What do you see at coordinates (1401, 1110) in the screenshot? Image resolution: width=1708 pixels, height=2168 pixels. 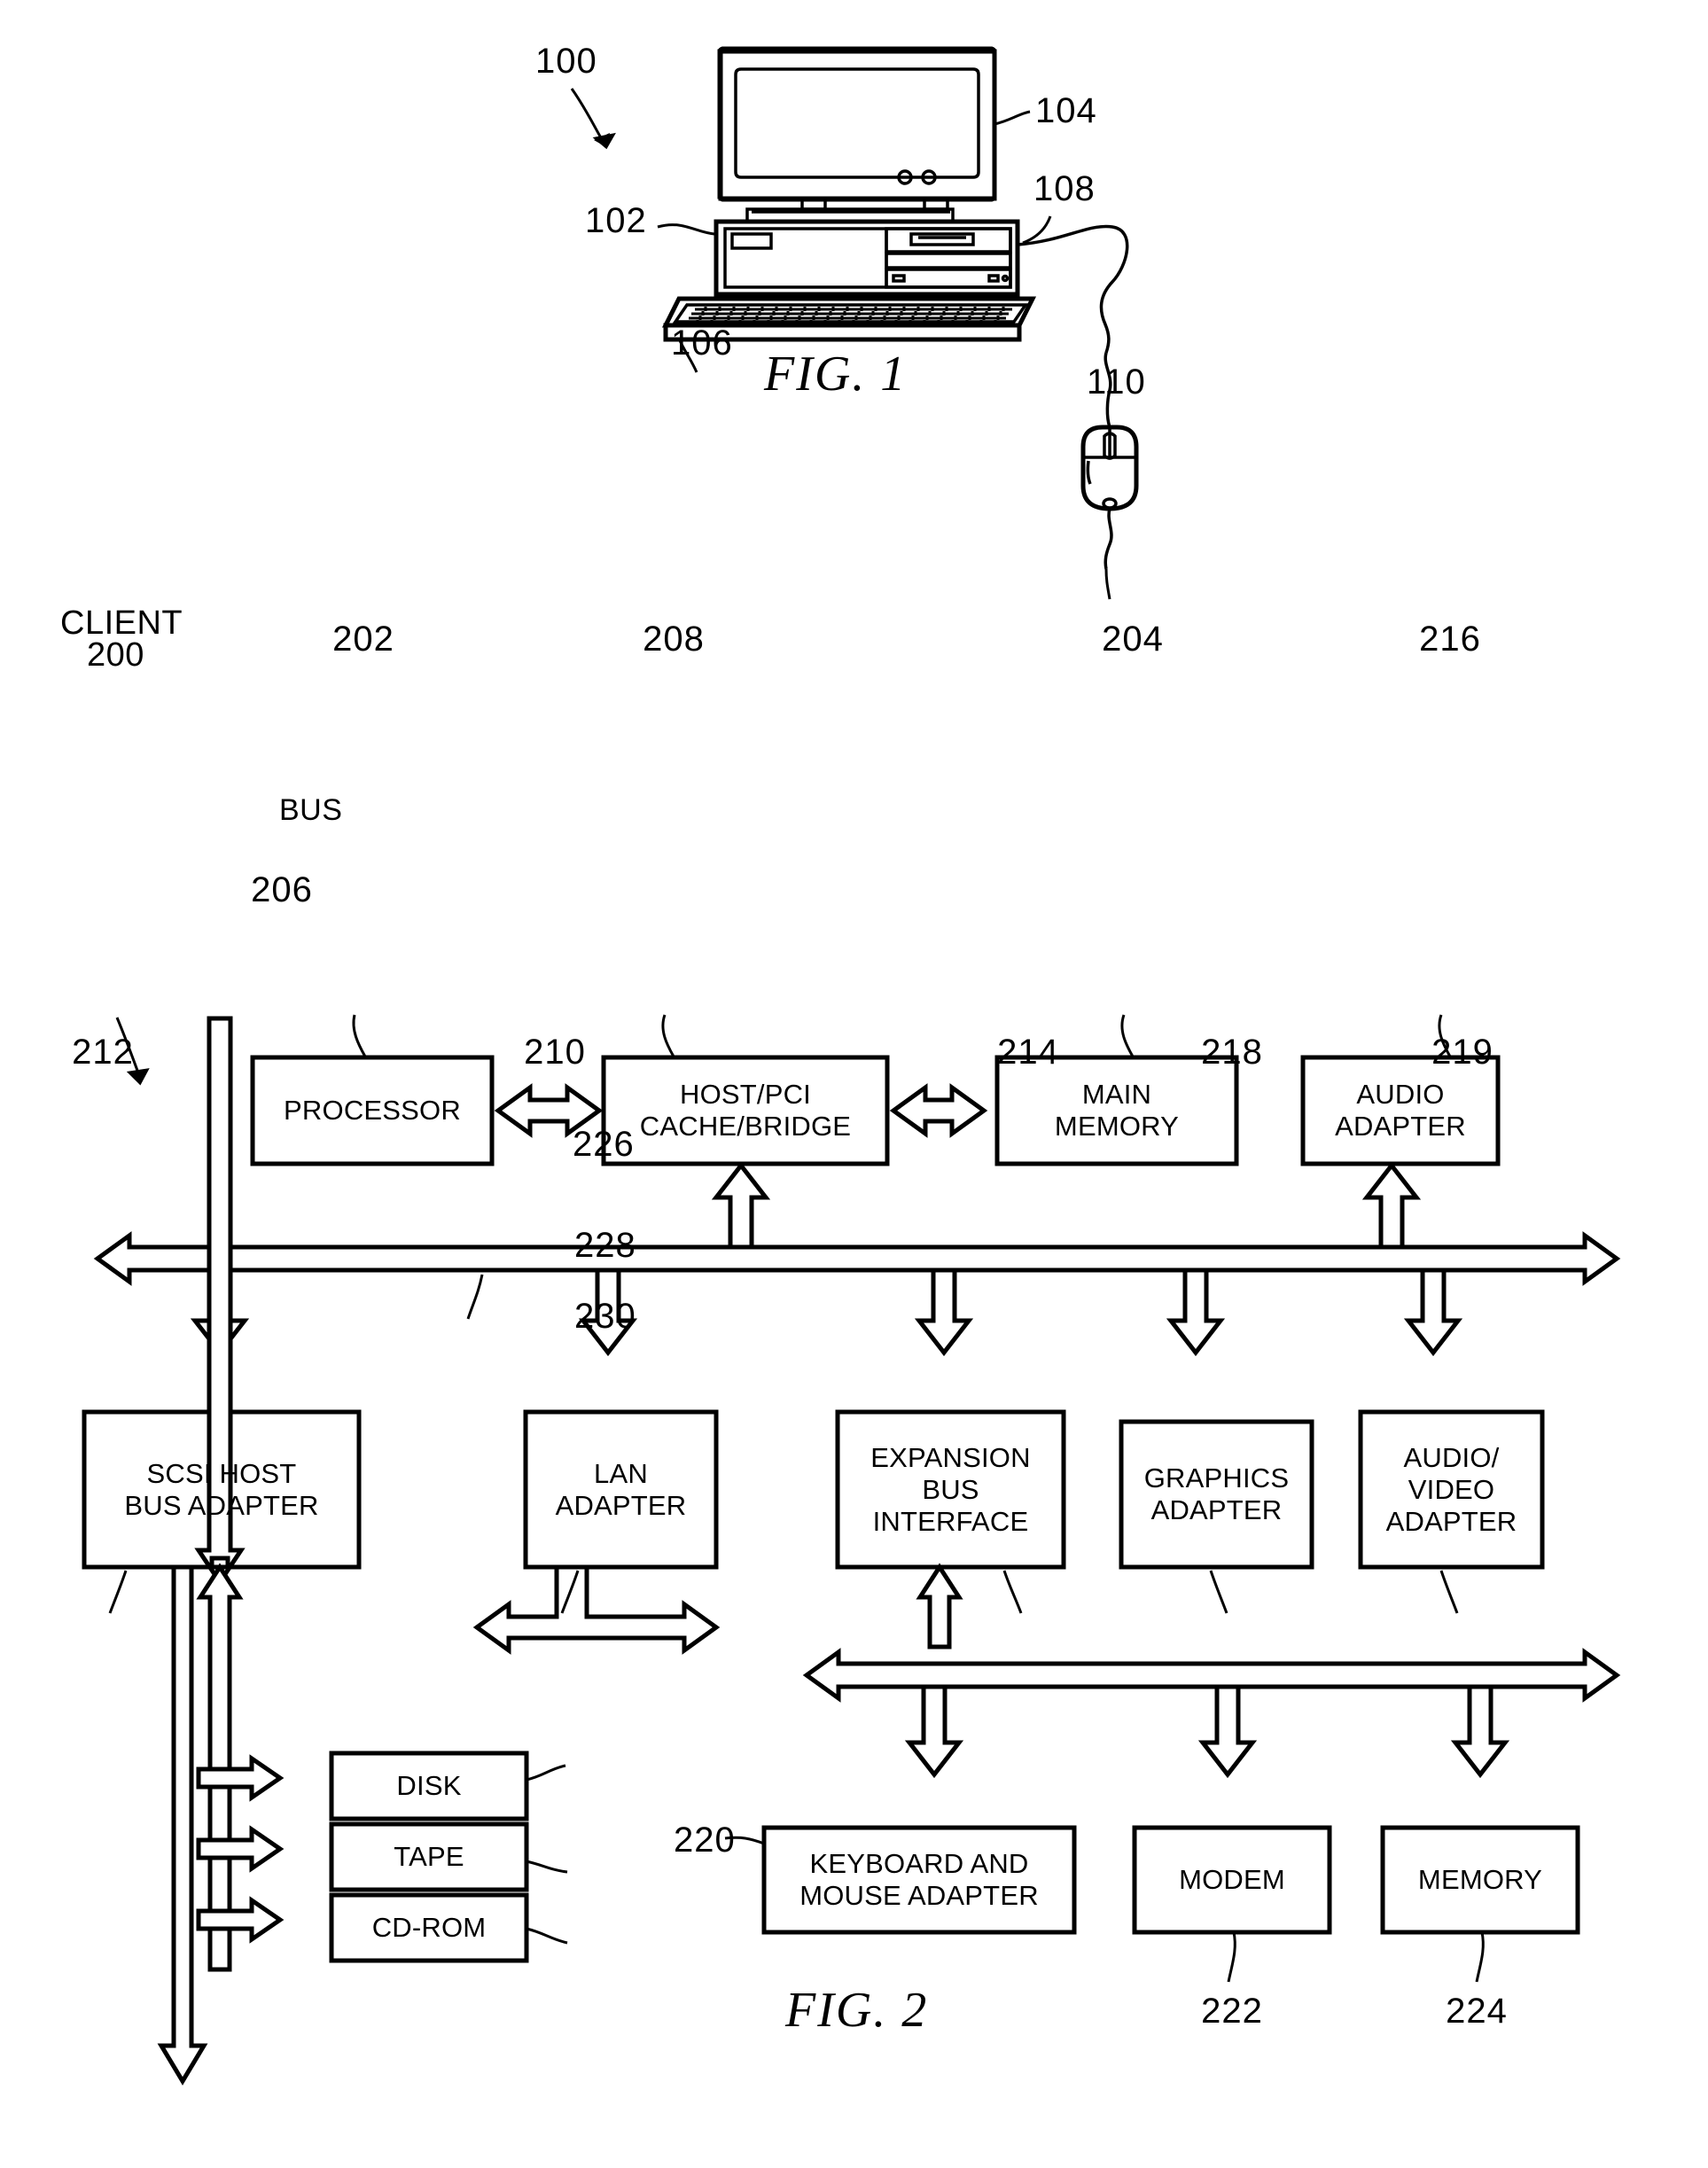 I see `box-audio-adapter` at bounding box center [1401, 1110].